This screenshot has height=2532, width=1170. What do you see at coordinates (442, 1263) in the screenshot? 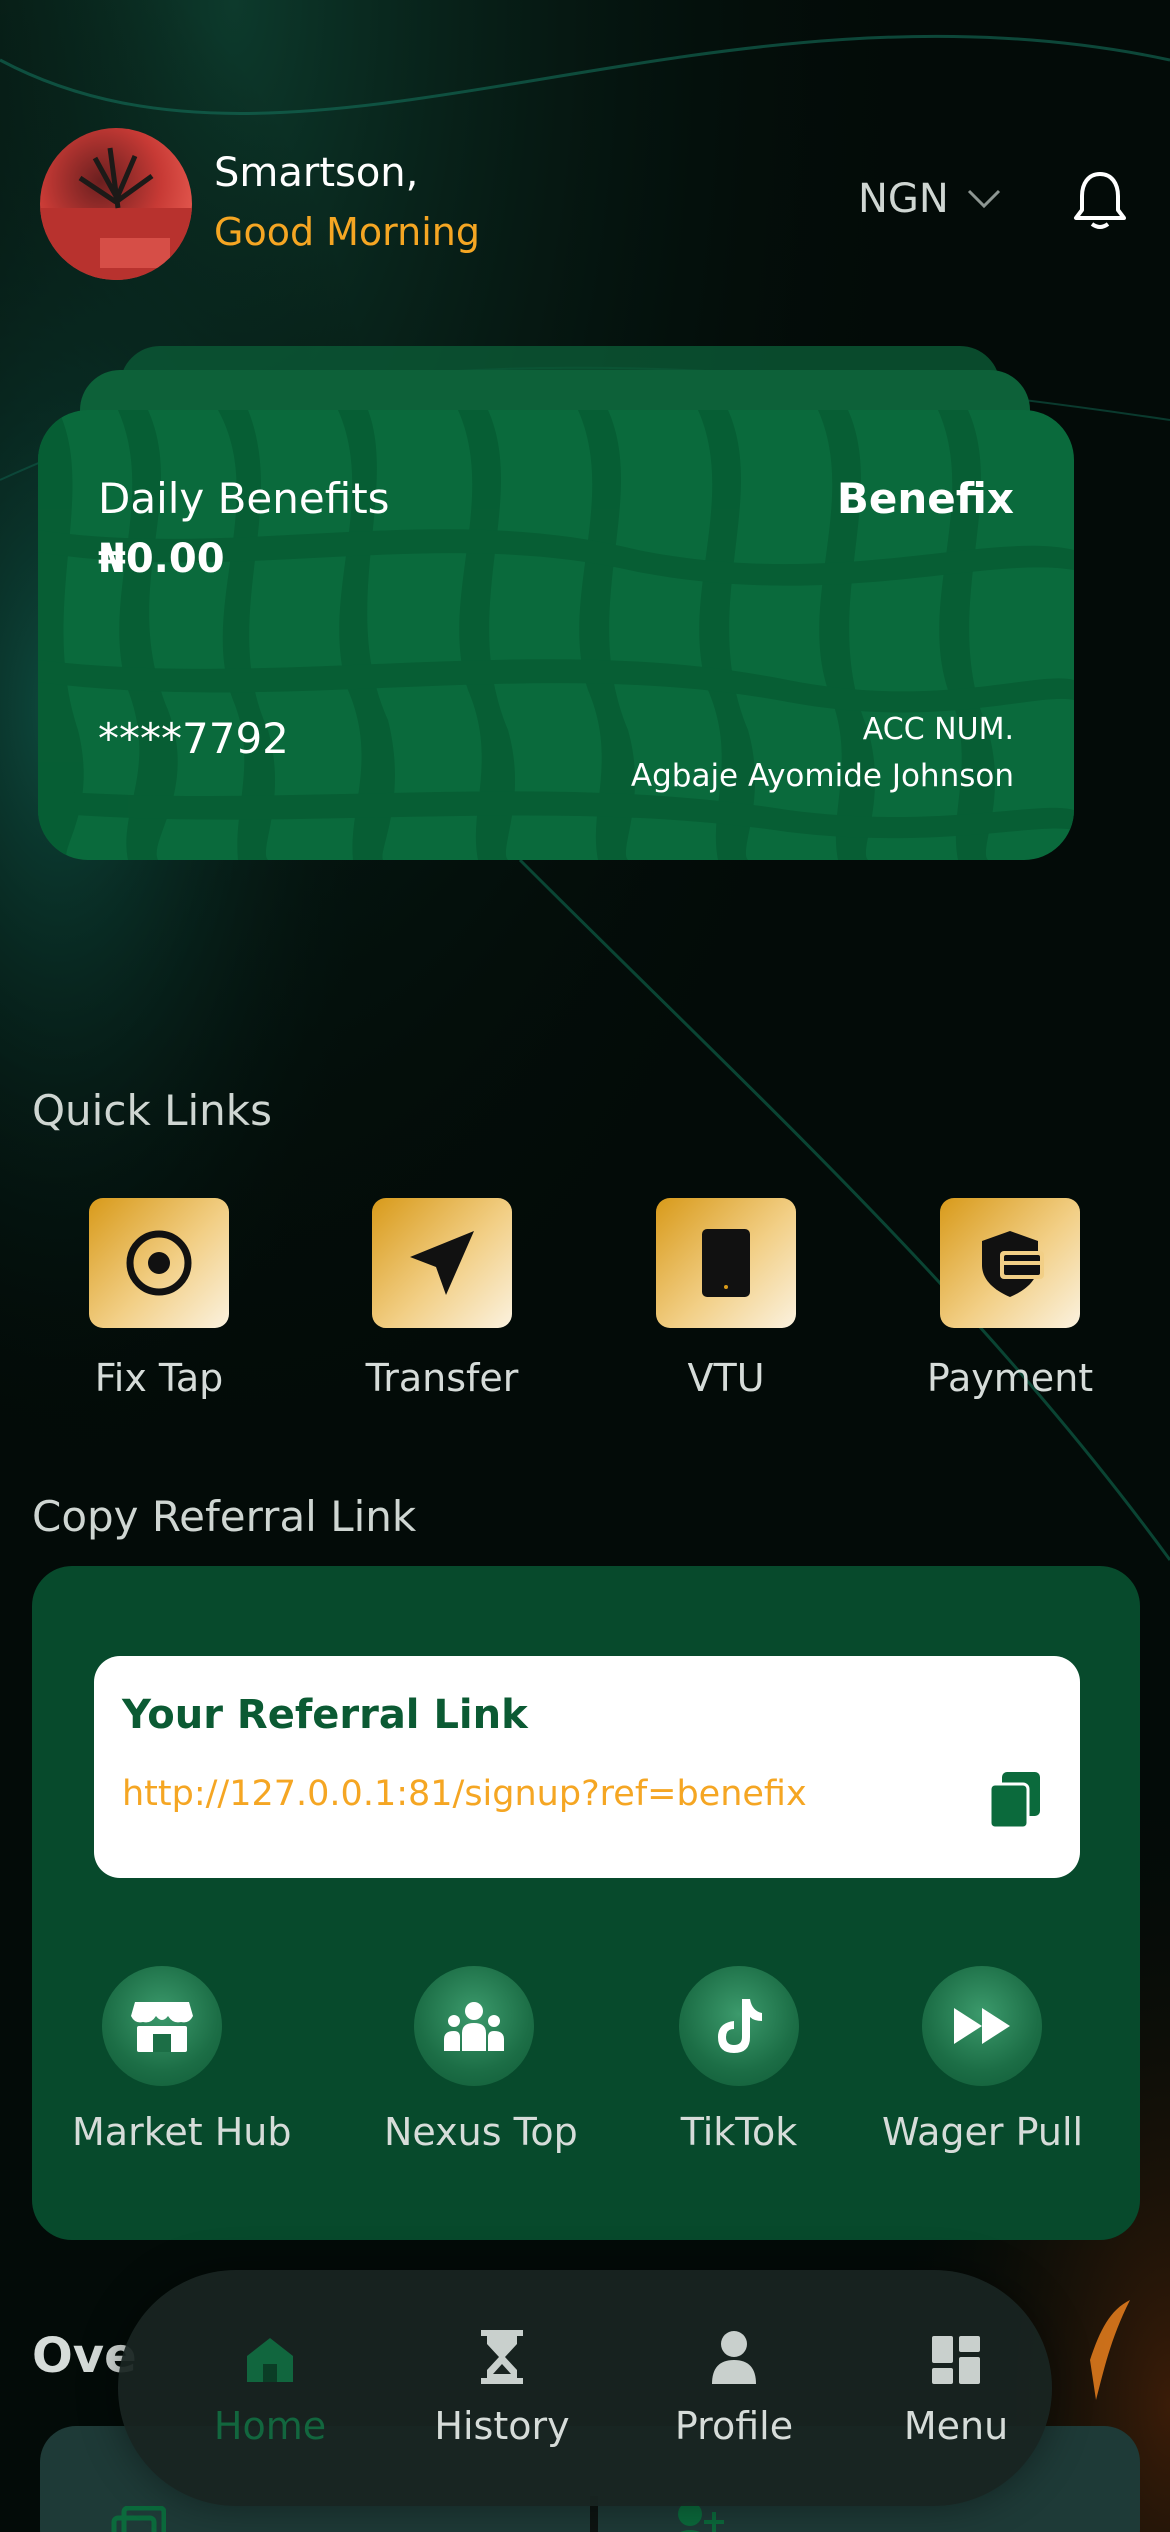
I see `send-icon` at bounding box center [442, 1263].